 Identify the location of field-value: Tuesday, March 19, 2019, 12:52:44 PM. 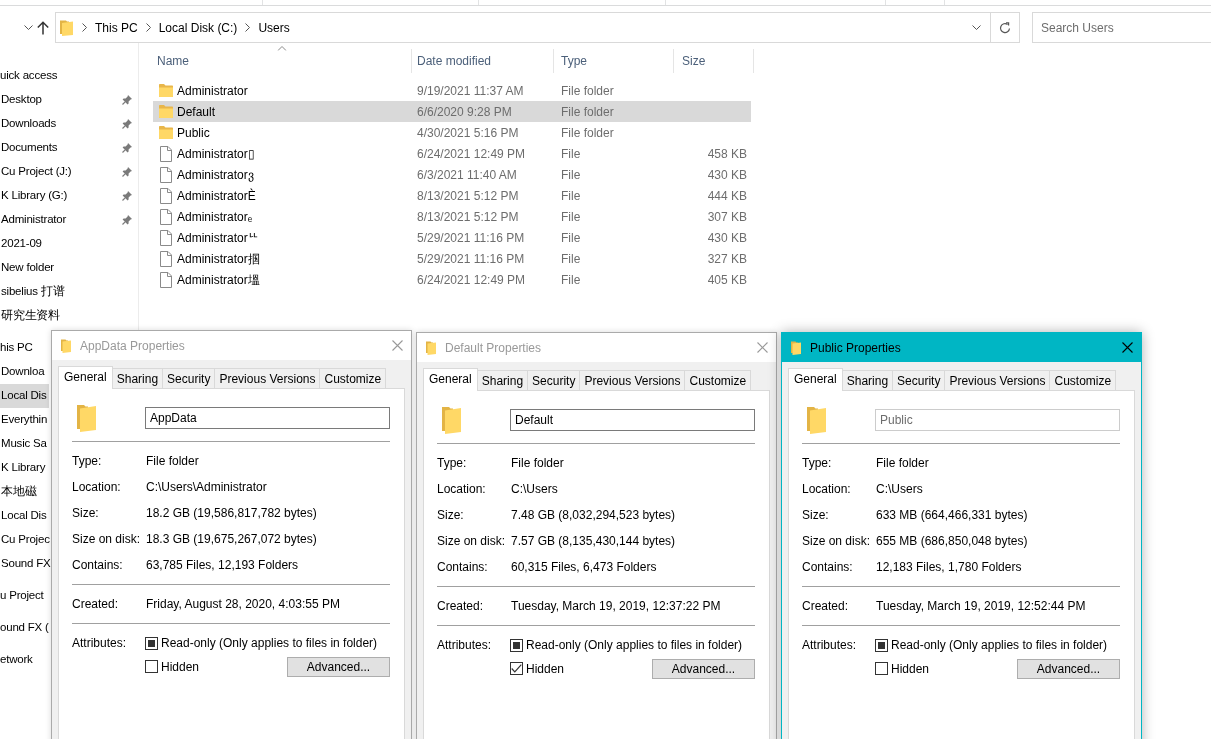
(981, 606).